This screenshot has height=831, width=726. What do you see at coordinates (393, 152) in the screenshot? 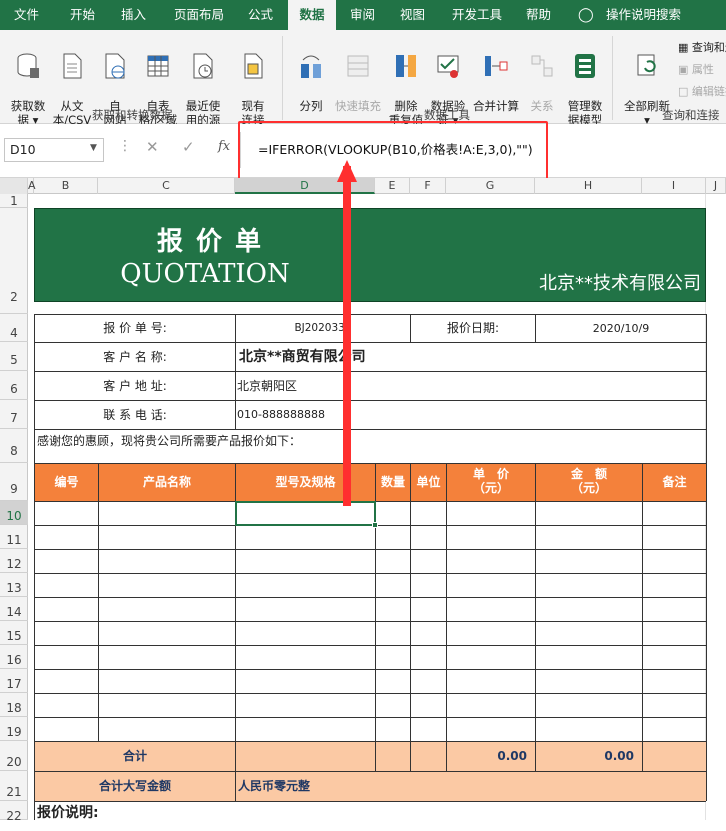
I see `formula-highlight-box` at bounding box center [393, 152].